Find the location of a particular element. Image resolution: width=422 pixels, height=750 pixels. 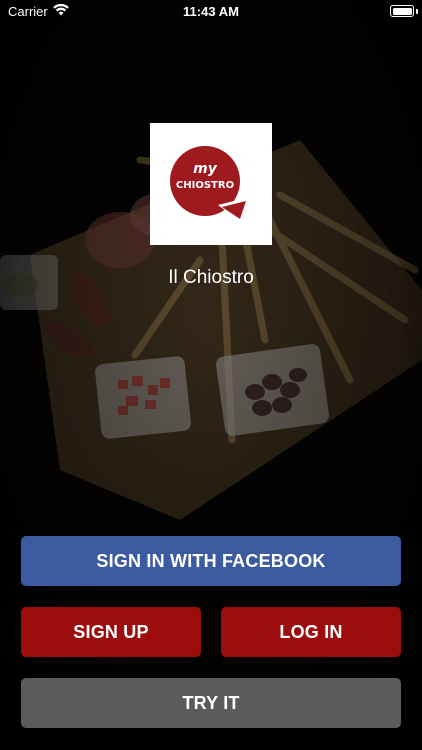

status-bar: Carrier 11:43 AM is located at coordinates (211, 12).